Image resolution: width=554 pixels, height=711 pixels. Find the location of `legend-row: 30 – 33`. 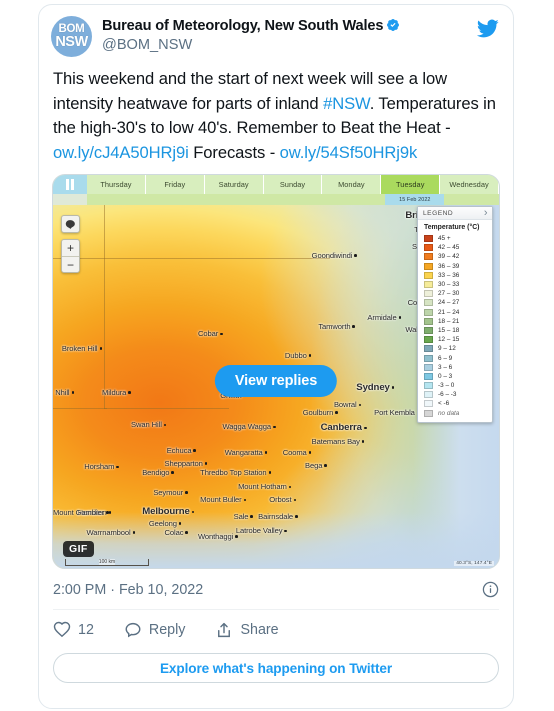

legend-row: 30 – 33 is located at coordinates (455, 284).